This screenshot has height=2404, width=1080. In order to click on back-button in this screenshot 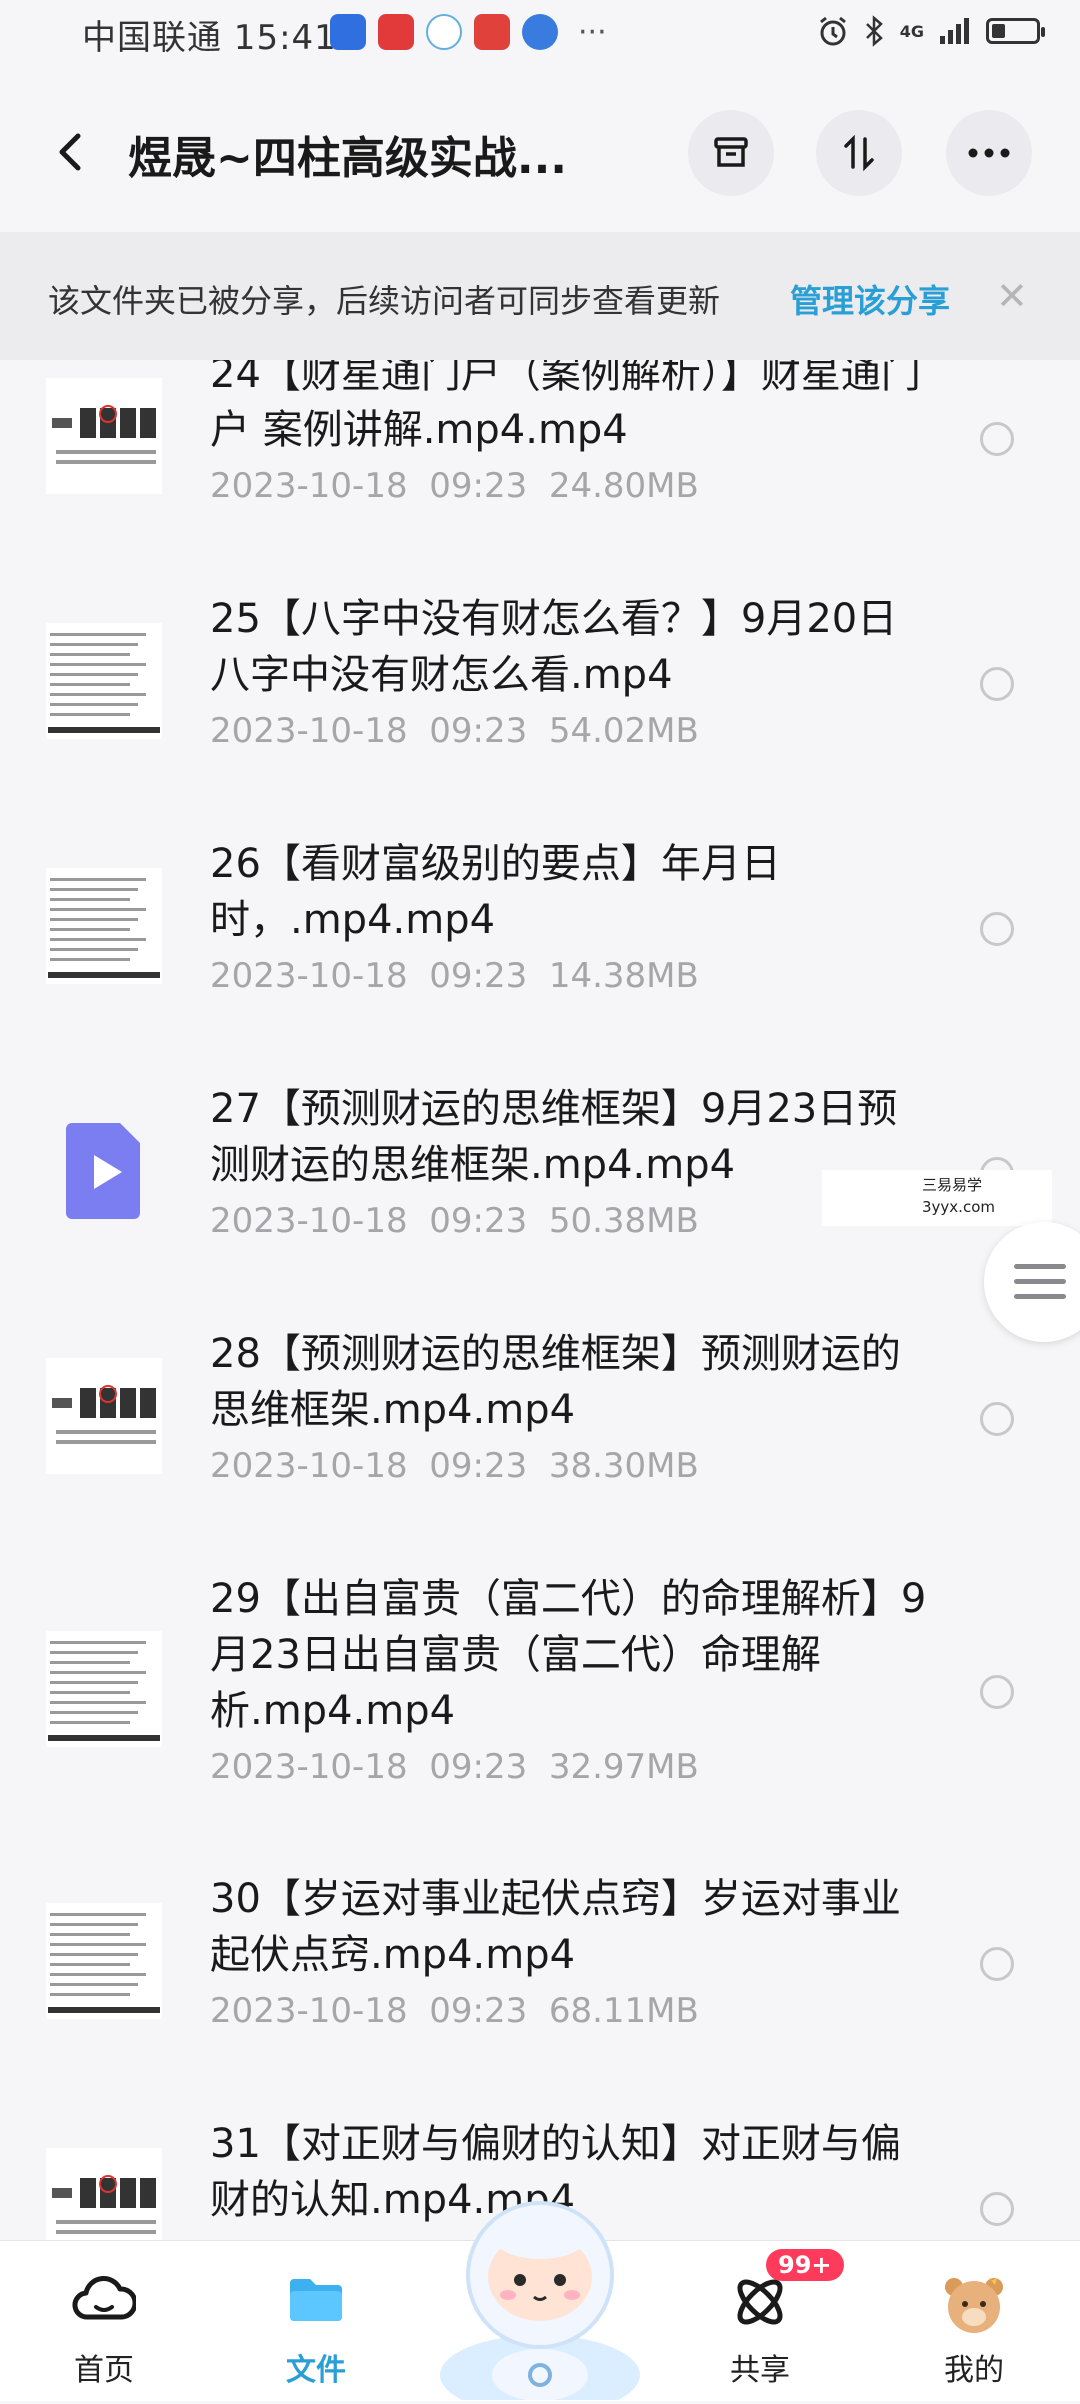, I will do `click(72, 152)`.